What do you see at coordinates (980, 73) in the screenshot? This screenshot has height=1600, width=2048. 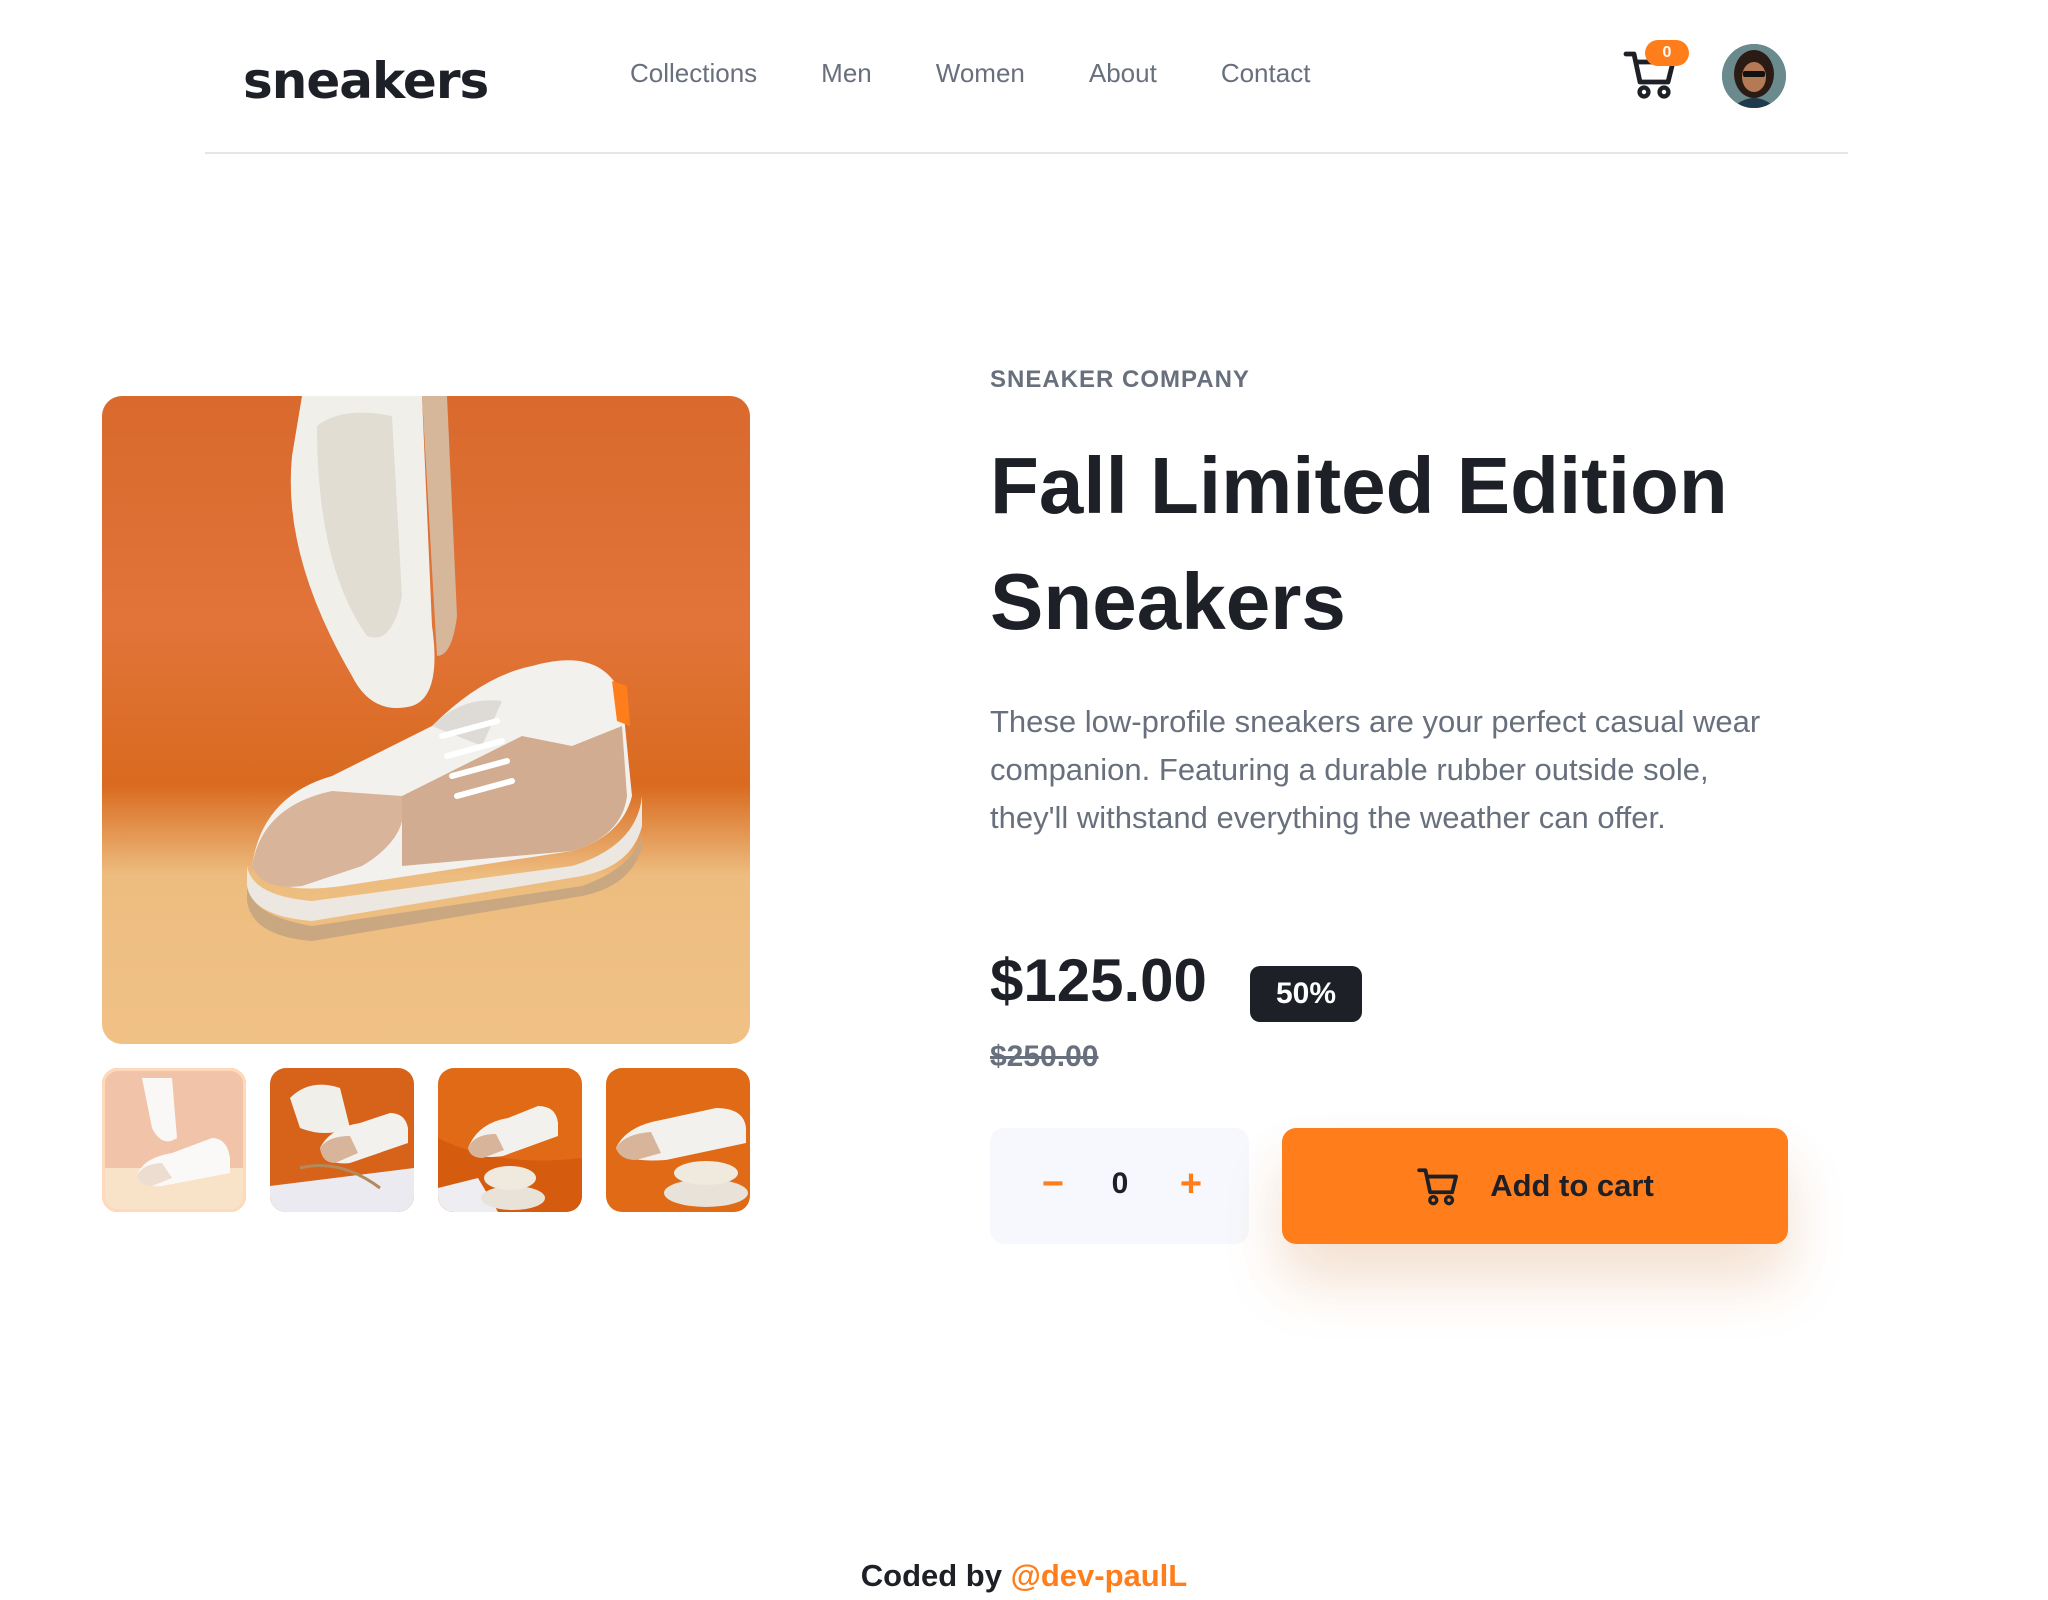 I see `nav-women: Women` at bounding box center [980, 73].